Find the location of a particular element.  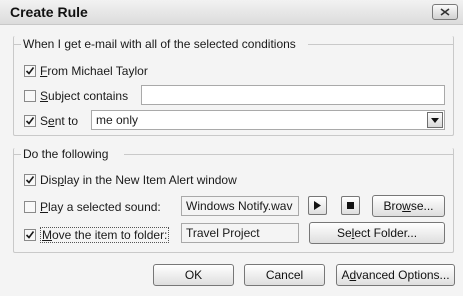

chevron-down-icon is located at coordinates (435, 120).